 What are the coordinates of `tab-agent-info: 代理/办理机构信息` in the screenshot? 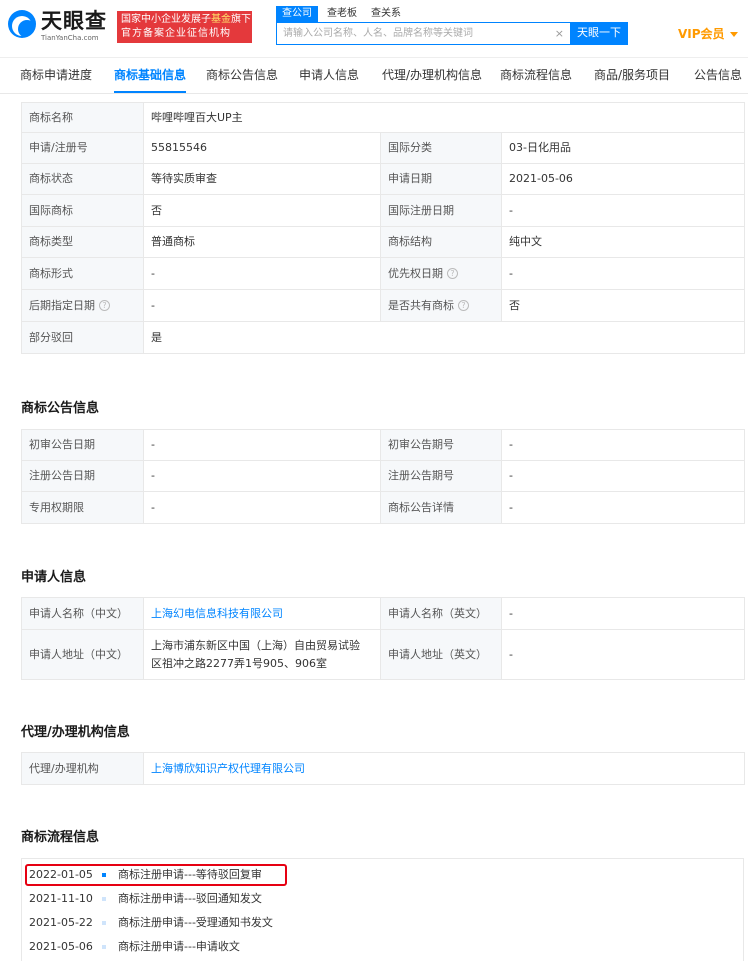 It's located at (432, 75).